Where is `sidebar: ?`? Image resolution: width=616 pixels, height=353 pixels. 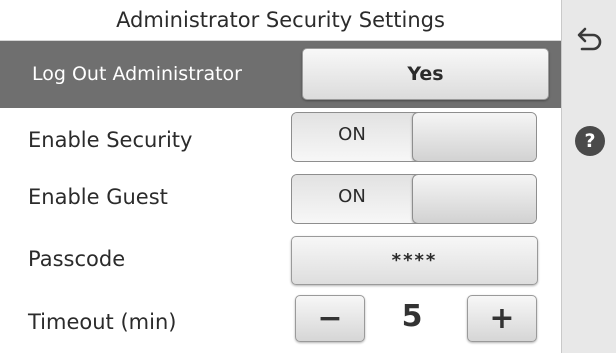 sidebar: ? is located at coordinates (588, 176).